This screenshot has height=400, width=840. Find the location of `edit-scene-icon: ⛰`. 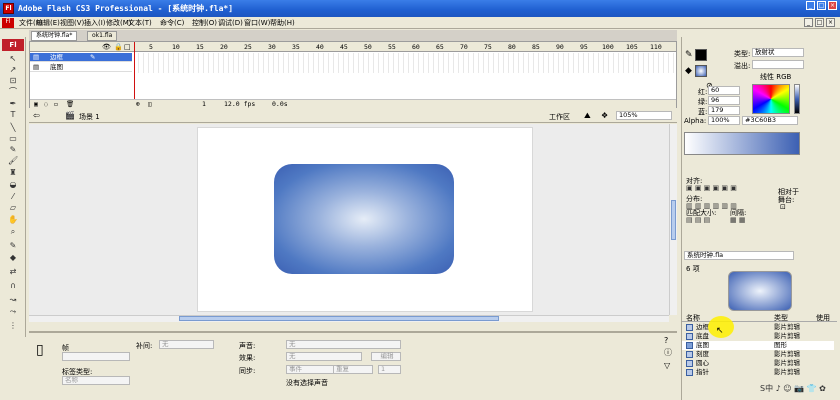

edit-scene-icon: ⛰ is located at coordinates (587, 116).